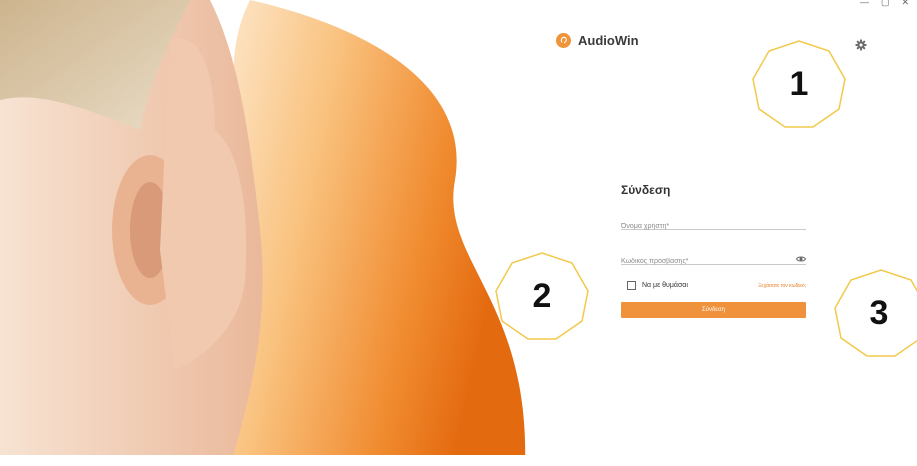 The width and height of the screenshot is (917, 466). Describe the element at coordinates (631, 285) in the screenshot. I see `checkbox-box` at that location.